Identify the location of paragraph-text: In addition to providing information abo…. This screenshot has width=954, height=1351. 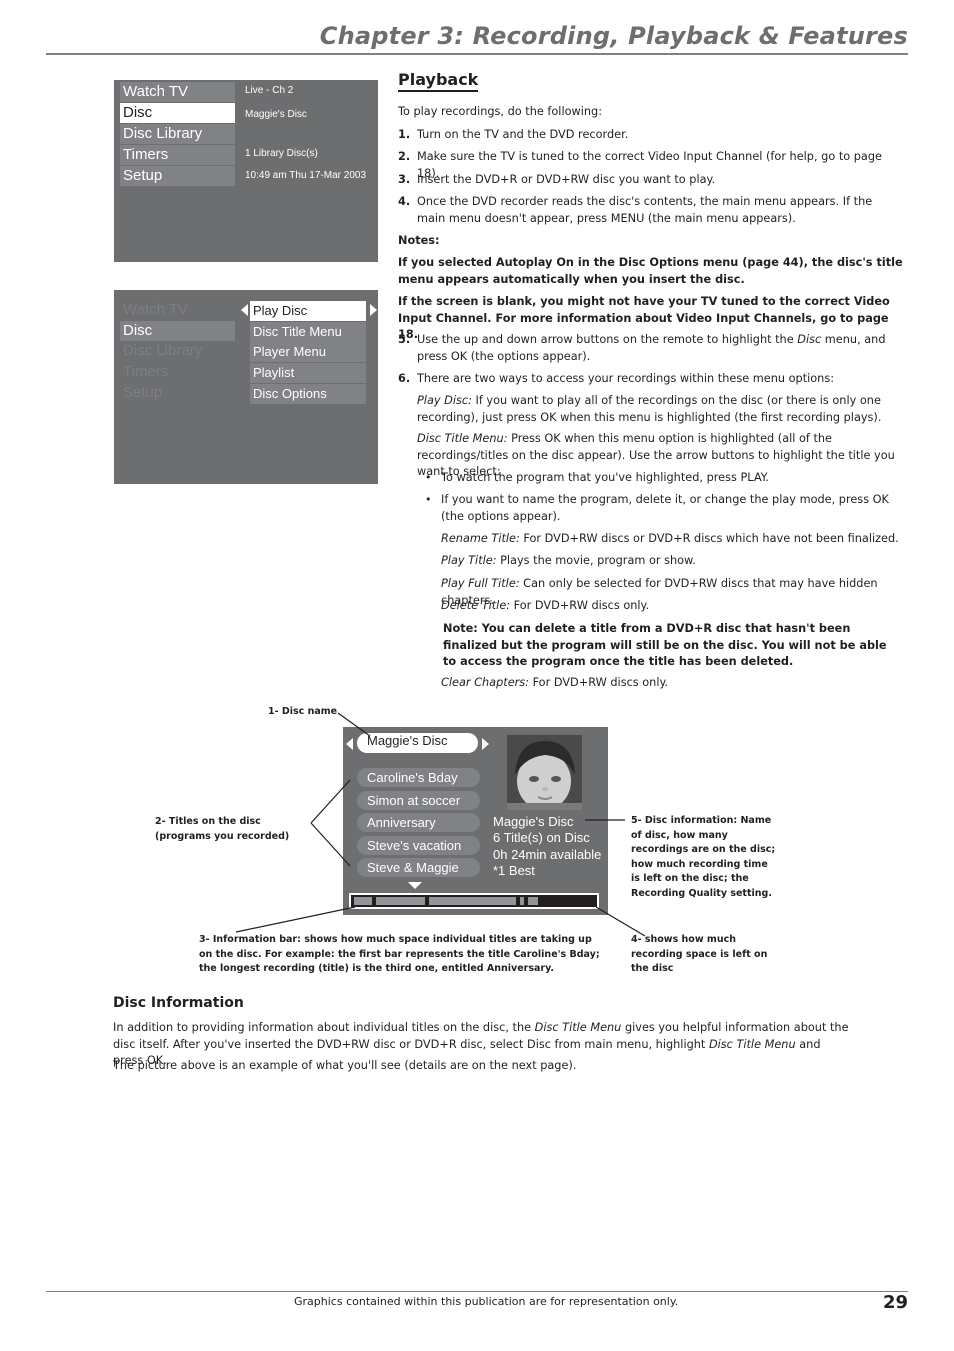
(324, 1027).